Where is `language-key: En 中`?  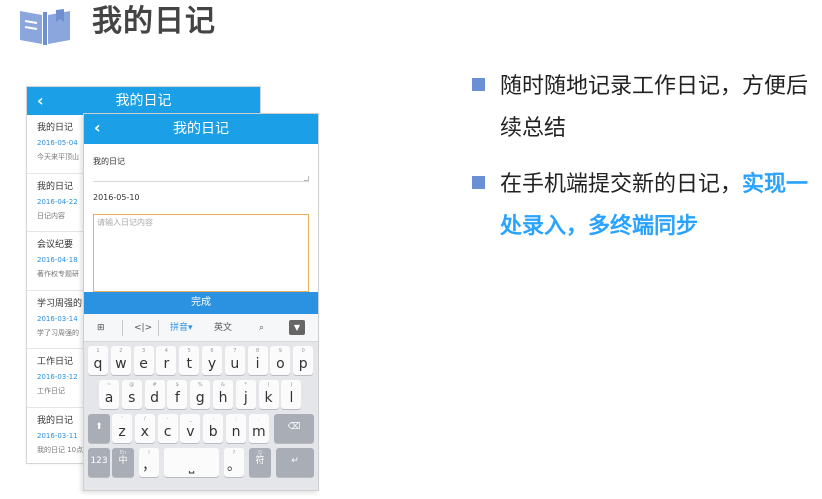 language-key: En 中 is located at coordinates (123, 462).